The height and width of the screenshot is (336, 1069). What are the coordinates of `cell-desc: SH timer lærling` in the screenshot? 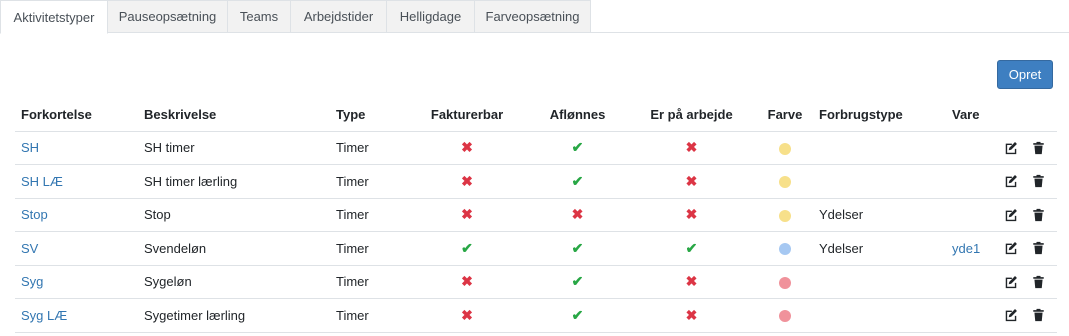 It's located at (234, 181).